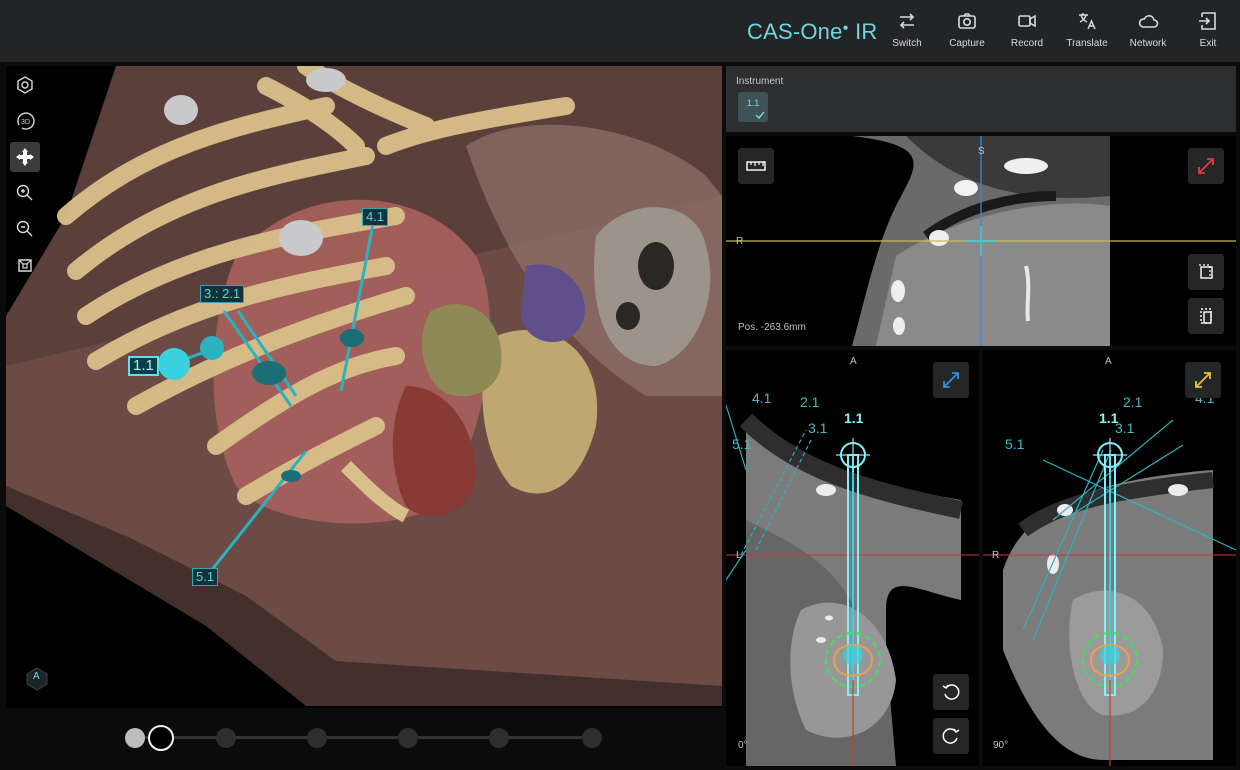 This screenshot has height=770, width=1240. Describe the element at coordinates (760, 115) in the screenshot. I see `check-icon` at that location.